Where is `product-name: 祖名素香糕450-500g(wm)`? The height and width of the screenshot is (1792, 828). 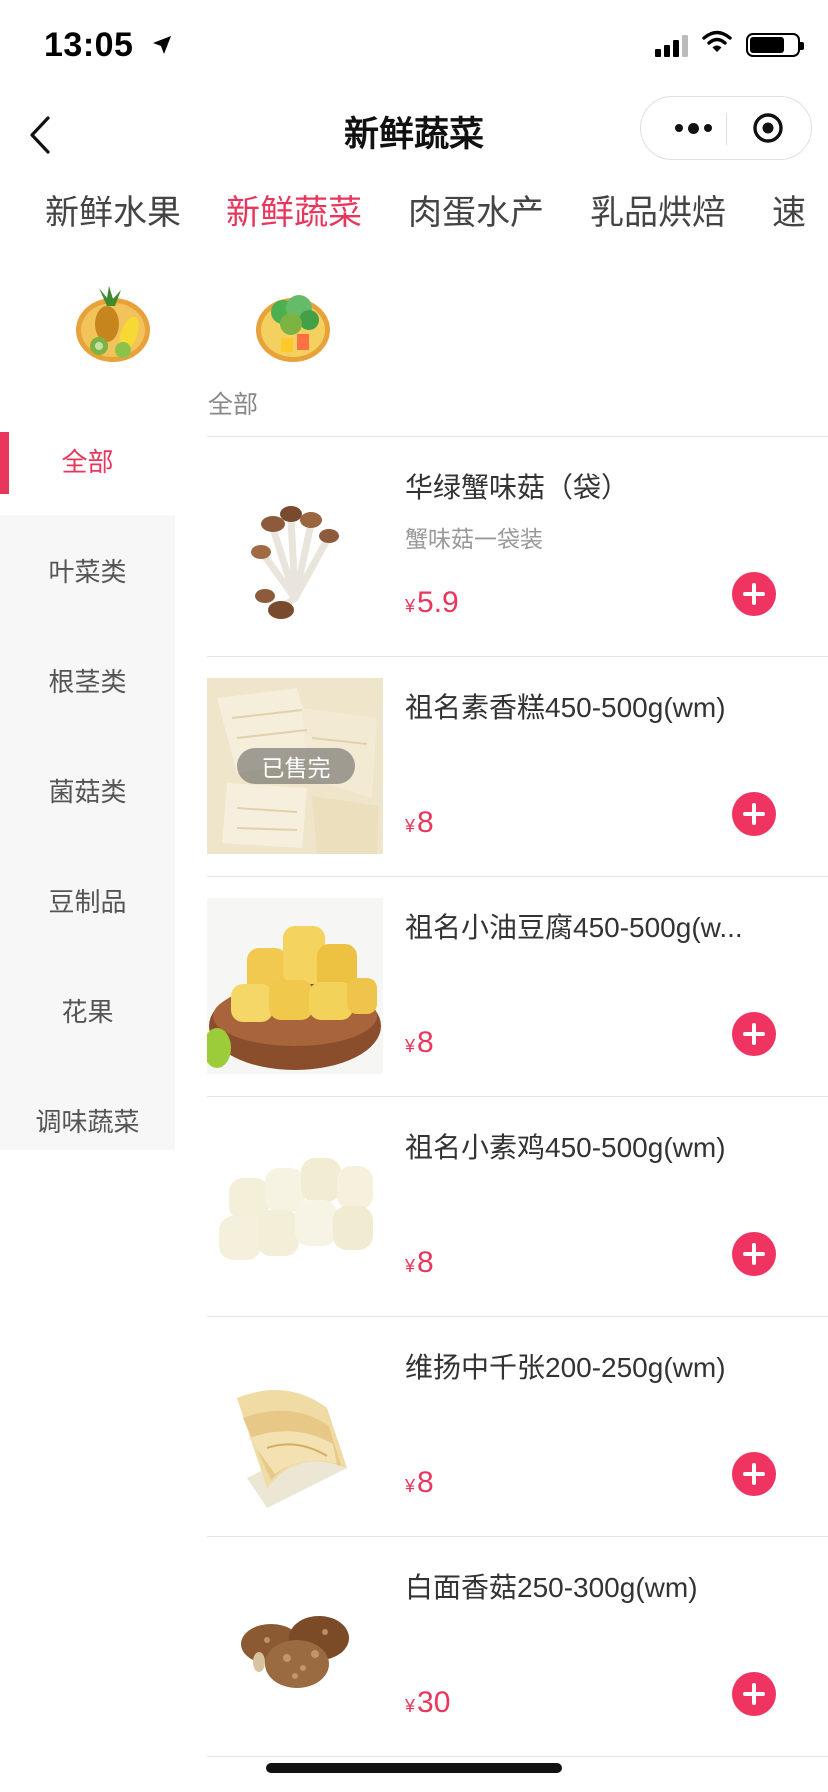 product-name: 祖名素香糕450-500g(wm) is located at coordinates (565, 707).